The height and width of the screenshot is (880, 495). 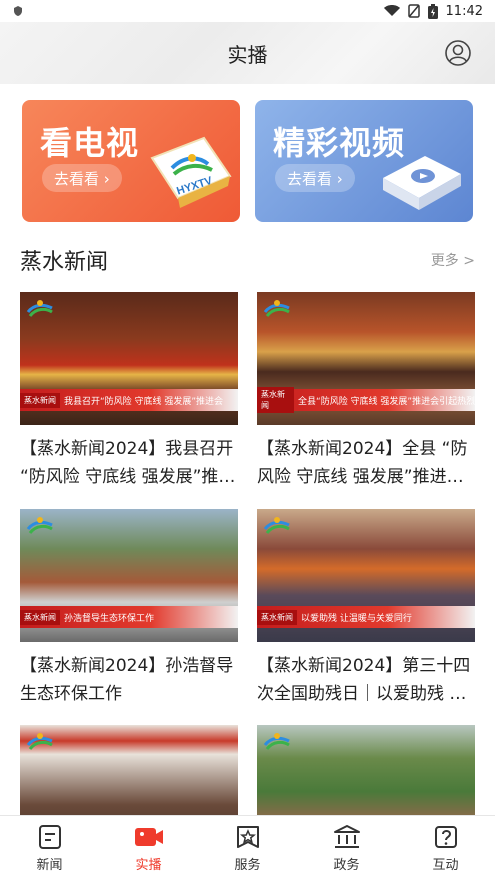 What do you see at coordinates (362, 463) in the screenshot?
I see `news-caption: 【蒸水新闻2024】全县 “防风险 守底线 强发展”推进会引起热烈反响` at bounding box center [362, 463].